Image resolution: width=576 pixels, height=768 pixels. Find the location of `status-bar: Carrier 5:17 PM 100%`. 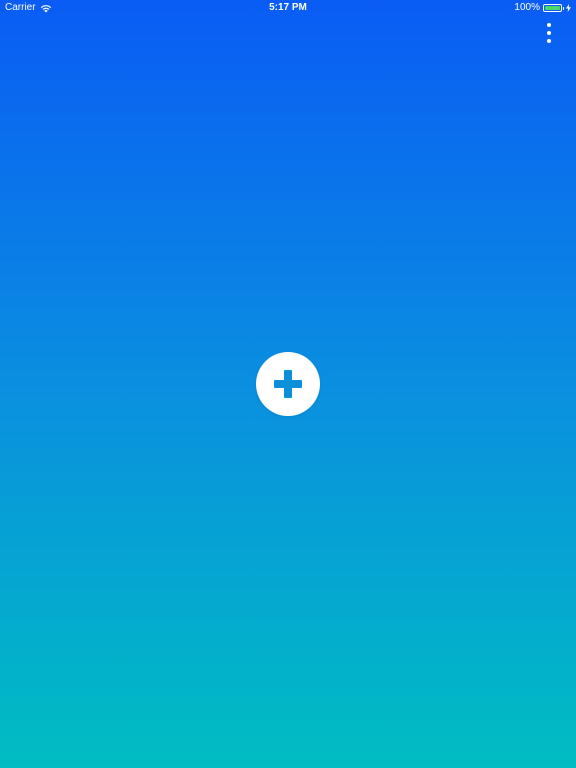

status-bar: Carrier 5:17 PM 100% is located at coordinates (288, 8).